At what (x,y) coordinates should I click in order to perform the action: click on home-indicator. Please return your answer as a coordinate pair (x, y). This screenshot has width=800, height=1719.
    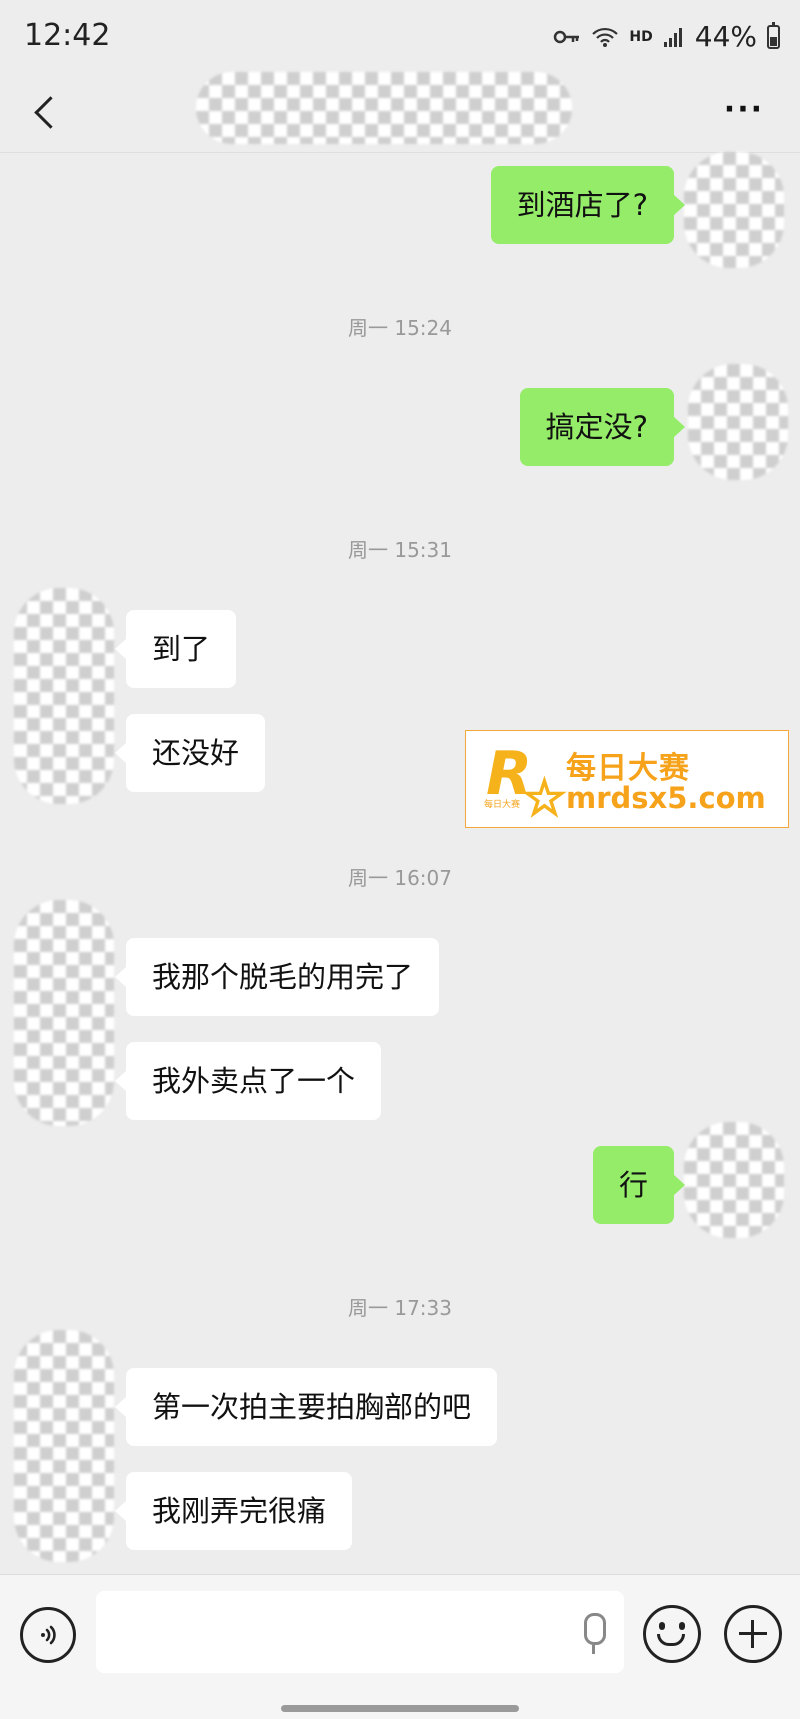
    Looking at the image, I should click on (400, 1708).